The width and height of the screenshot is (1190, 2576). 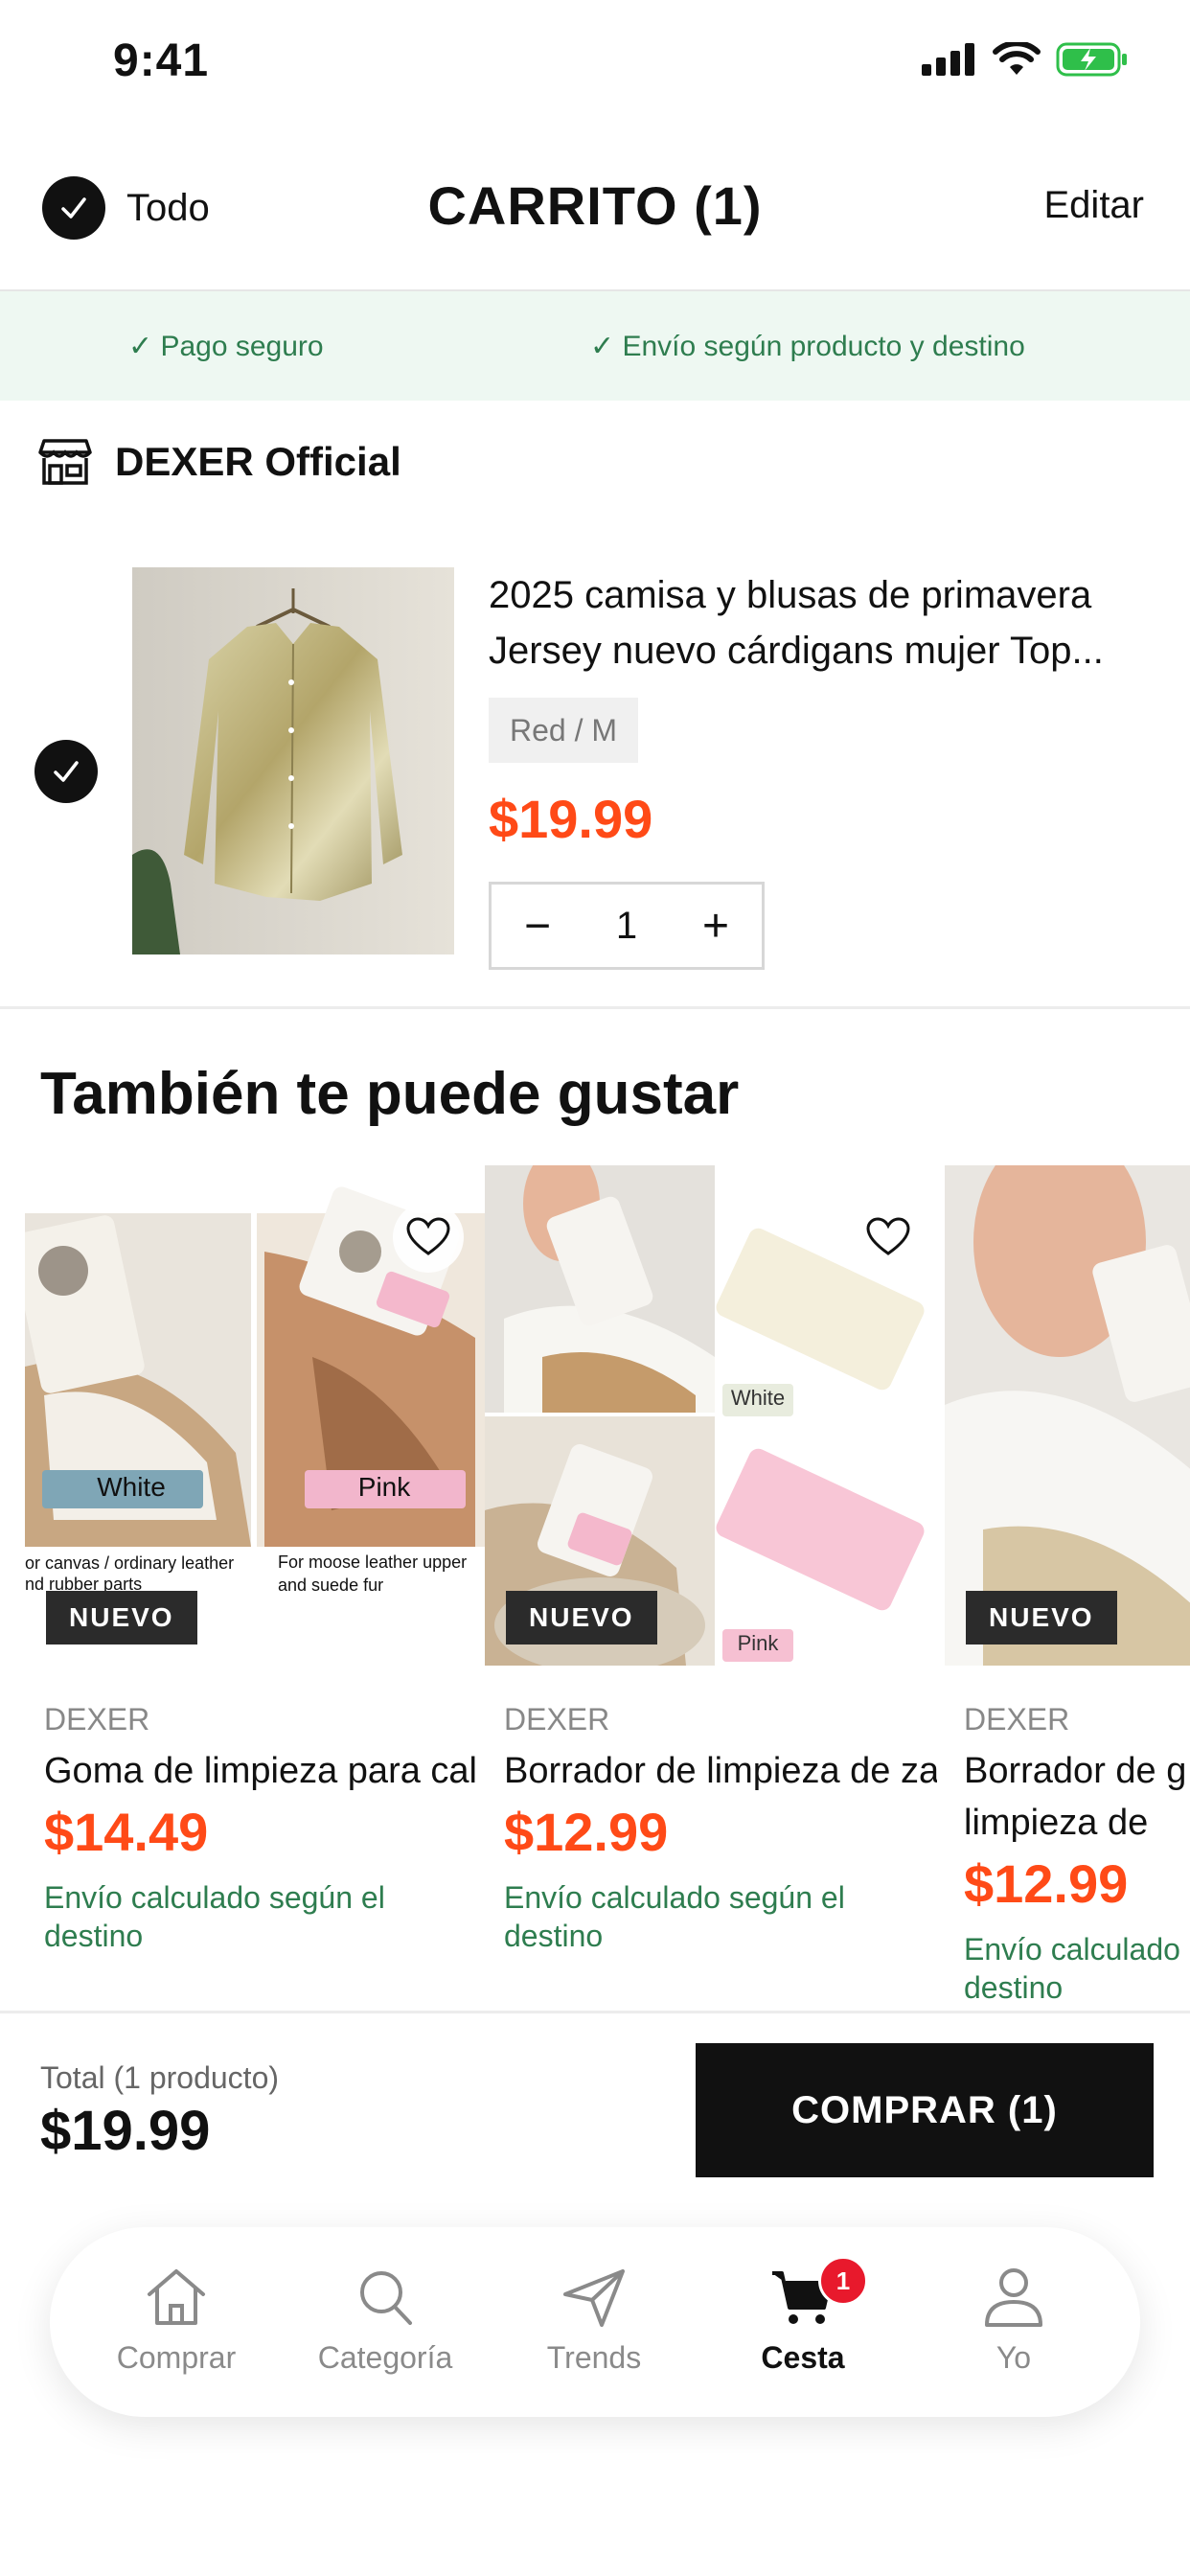 I want to click on wifi-icon, so click(x=1017, y=58).